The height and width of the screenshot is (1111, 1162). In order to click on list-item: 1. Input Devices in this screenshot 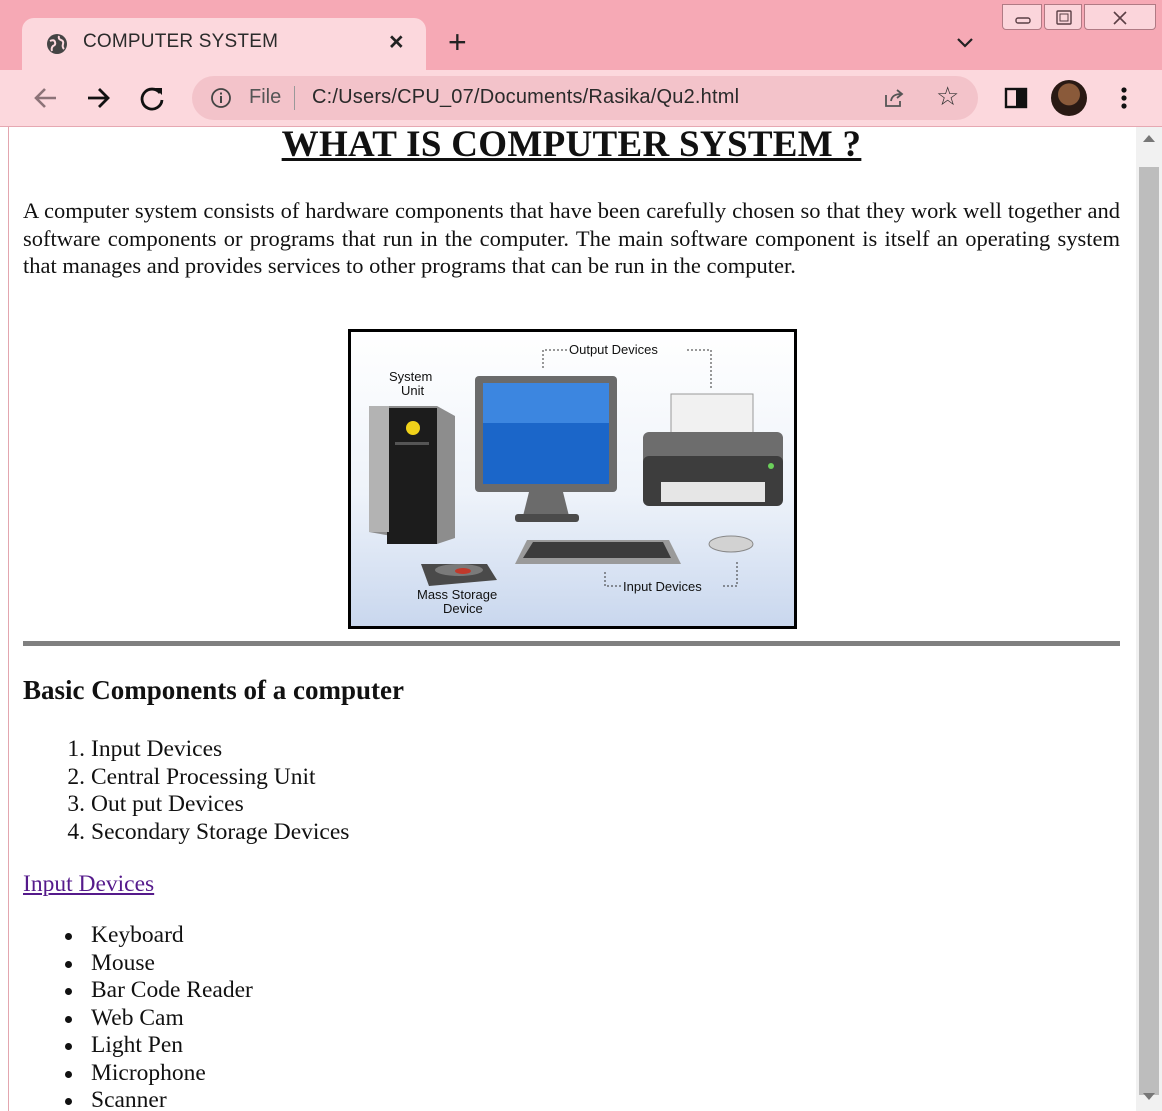, I will do `click(206, 750)`.